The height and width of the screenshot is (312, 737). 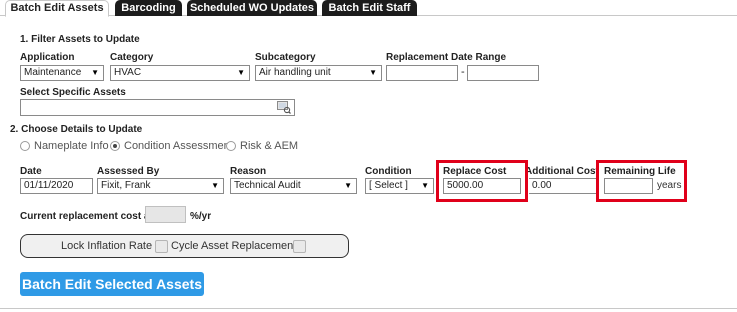 I want to click on additional-cost-input: 0.00, so click(x=563, y=186).